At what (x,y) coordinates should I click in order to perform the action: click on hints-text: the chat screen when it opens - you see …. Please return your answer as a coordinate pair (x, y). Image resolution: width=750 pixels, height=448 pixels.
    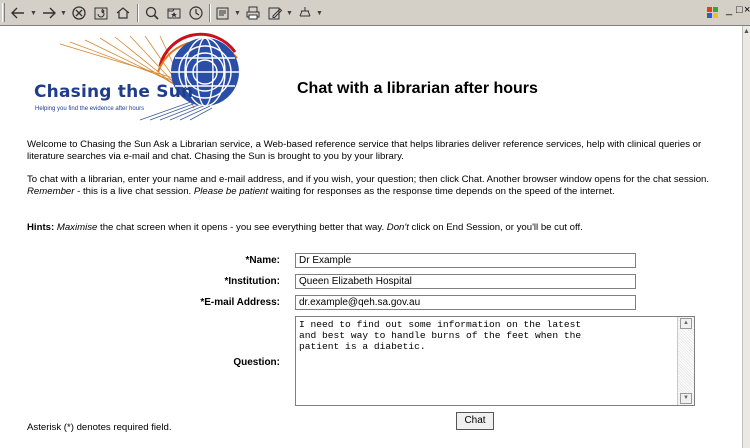
    Looking at the image, I should click on (242, 227).